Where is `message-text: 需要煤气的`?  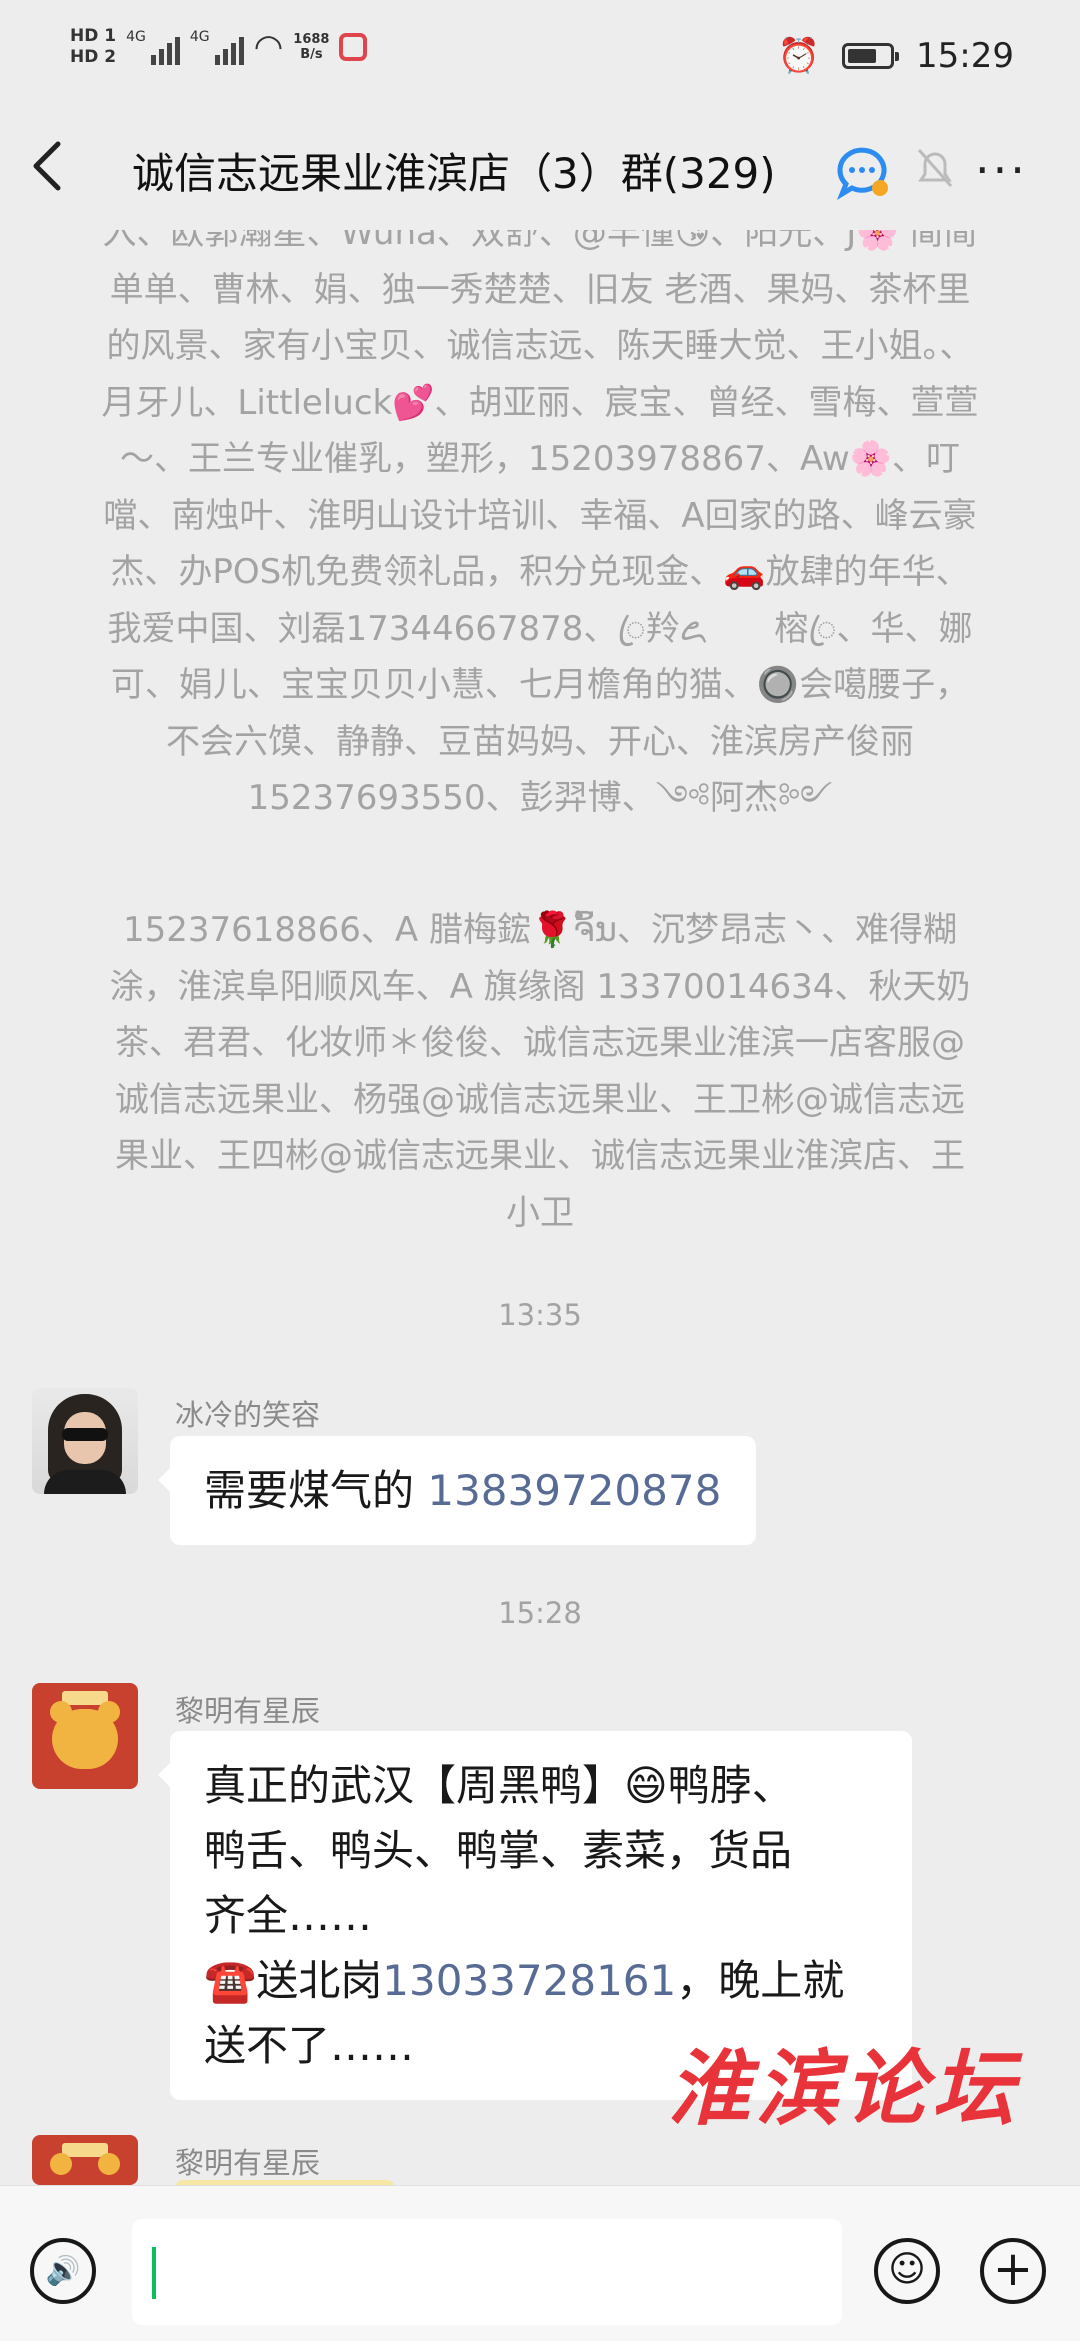 message-text: 需要煤气的 is located at coordinates (316, 1490).